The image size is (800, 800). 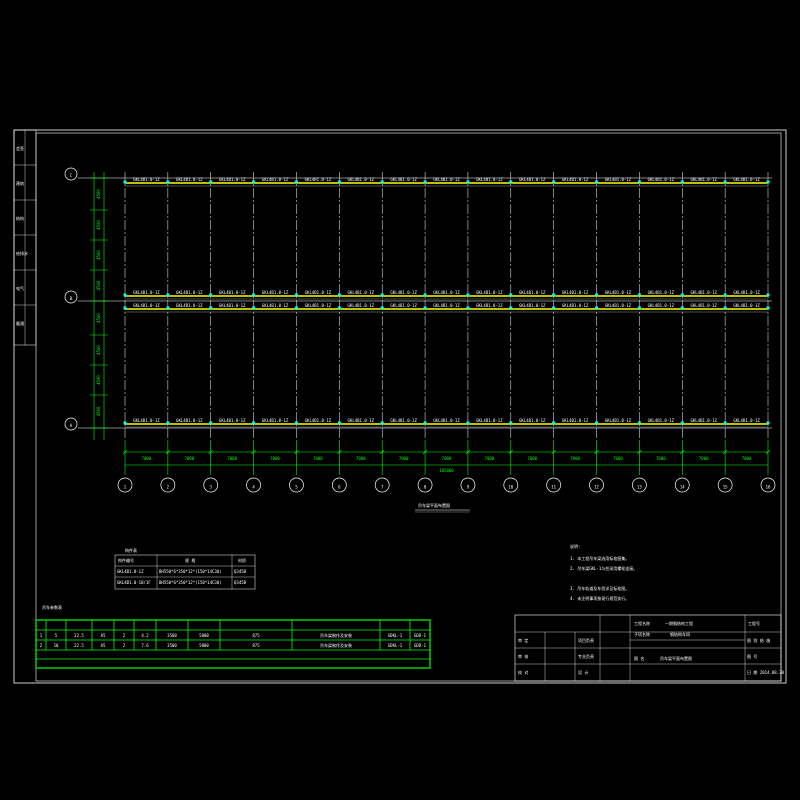 What do you see at coordinates (20, 323) in the screenshot?
I see `strip-label: 暖通` at bounding box center [20, 323].